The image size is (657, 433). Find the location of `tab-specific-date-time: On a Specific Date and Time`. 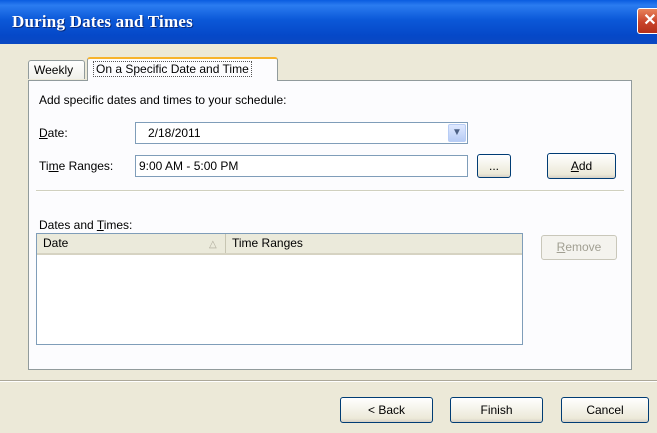

tab-specific-date-time: On a Specific Date and Time is located at coordinates (182, 69).